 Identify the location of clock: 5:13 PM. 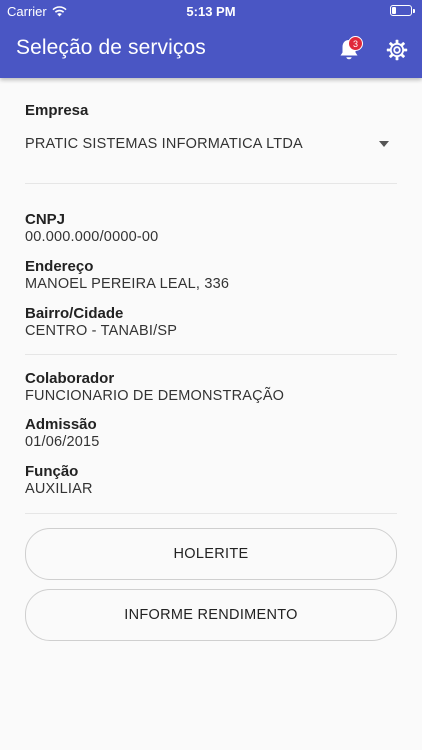
(211, 11).